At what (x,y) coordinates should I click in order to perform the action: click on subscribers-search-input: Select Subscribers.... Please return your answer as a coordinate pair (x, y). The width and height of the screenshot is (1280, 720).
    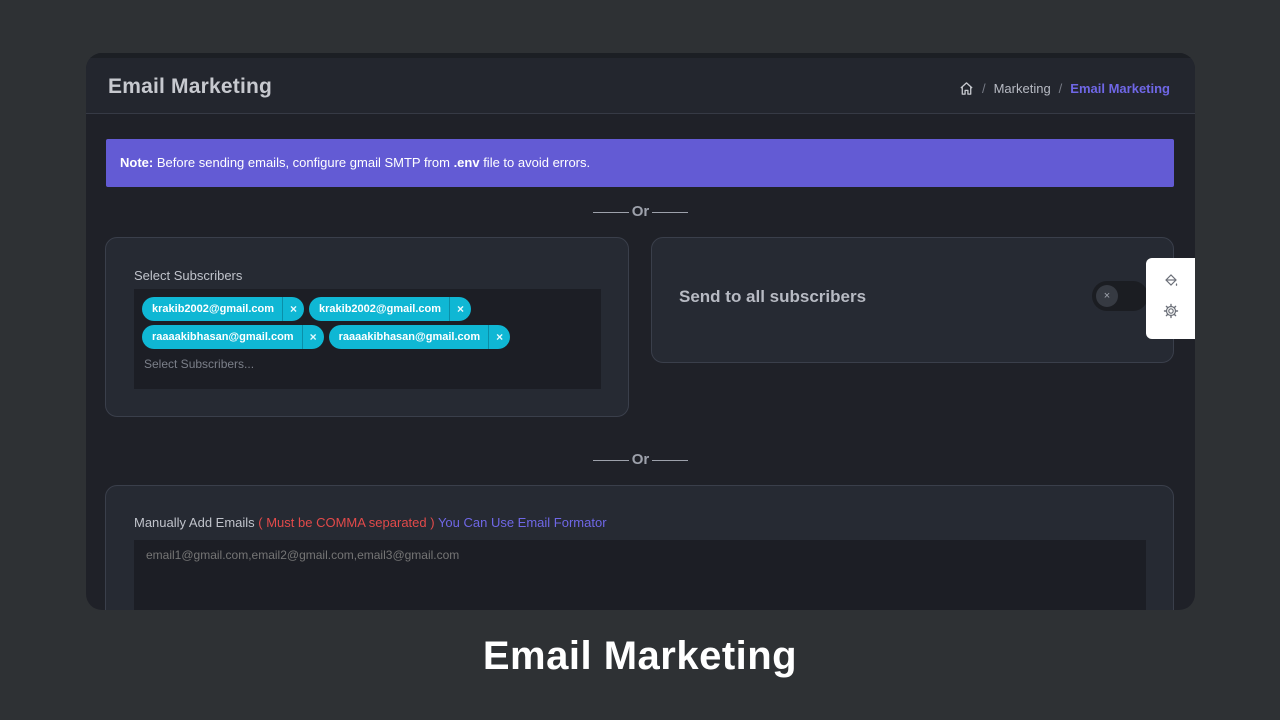
    Looking at the image, I should click on (367, 364).